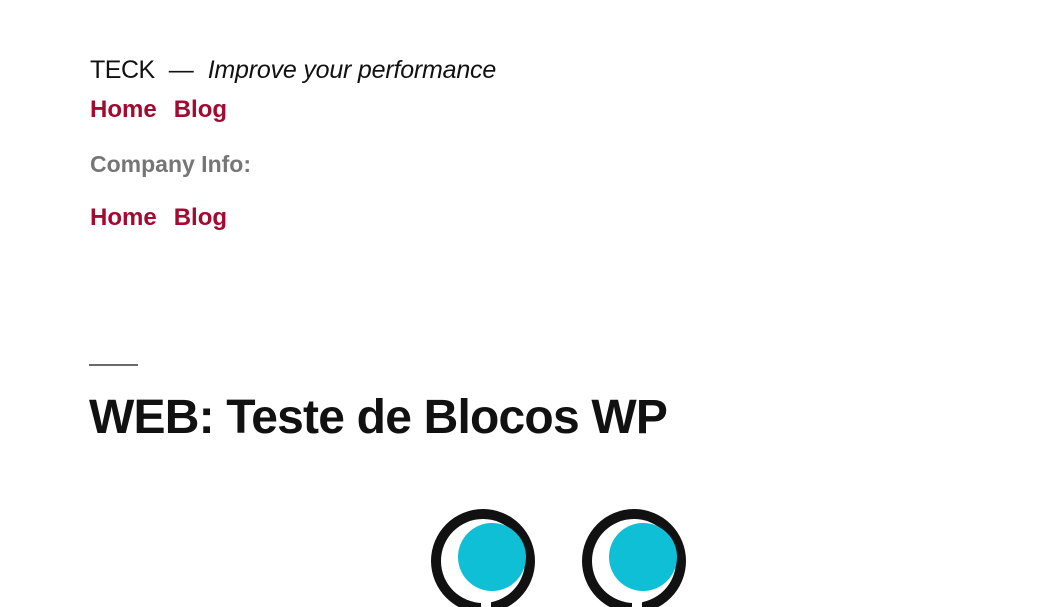  I want to click on primary-menu-home-link: Home, so click(123, 110).